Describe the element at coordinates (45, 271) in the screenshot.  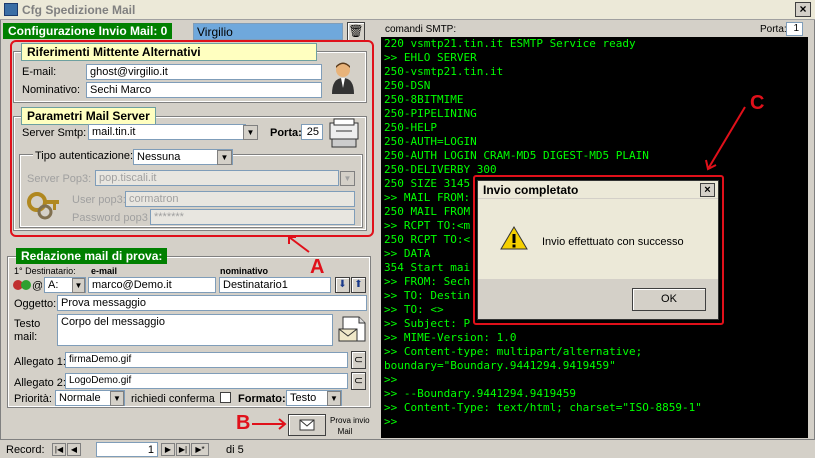
I see `recipient-label: 1° Destinatario:` at that location.